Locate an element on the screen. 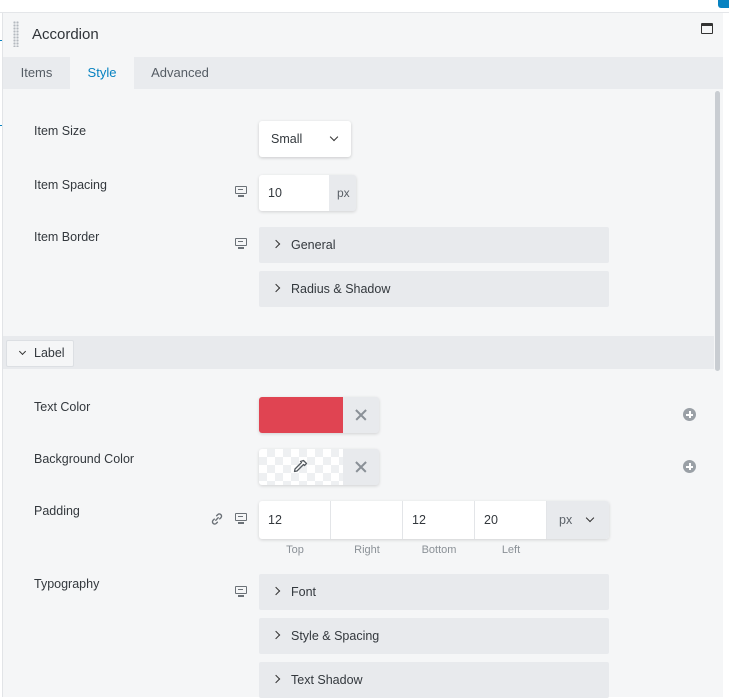 This screenshot has height=698, width=729. group-label: Font is located at coordinates (304, 592).